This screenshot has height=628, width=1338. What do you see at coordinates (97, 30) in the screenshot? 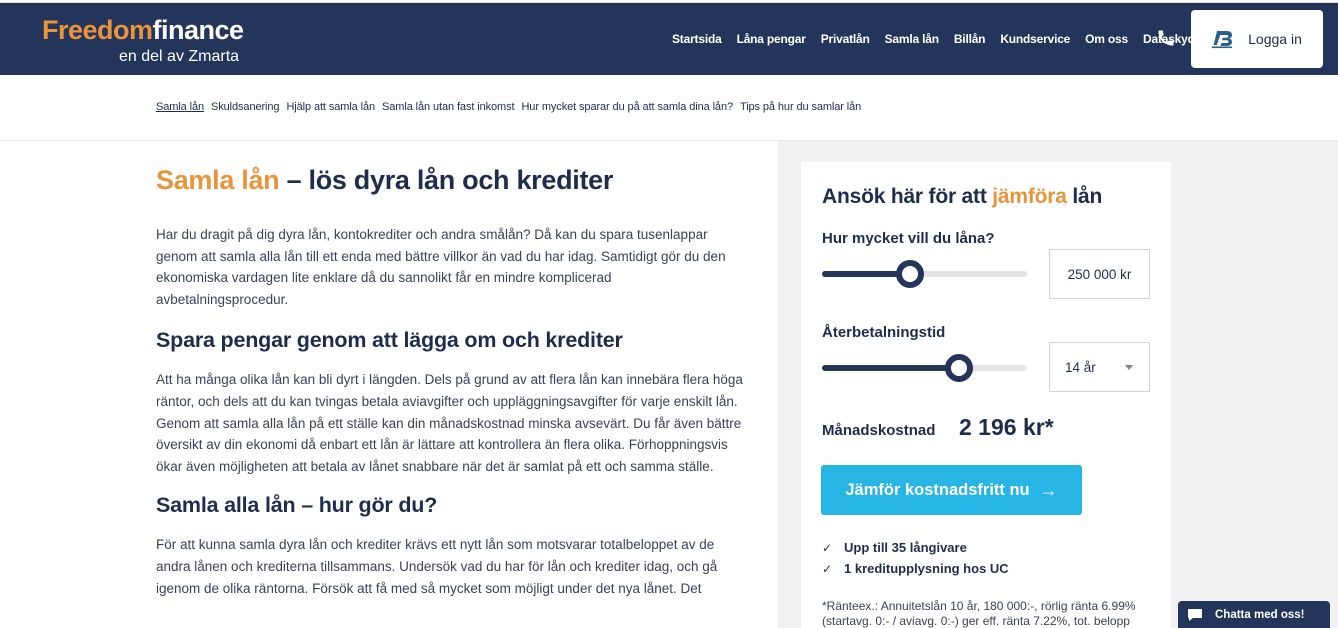
I see `logo-part1: Freedom` at bounding box center [97, 30].